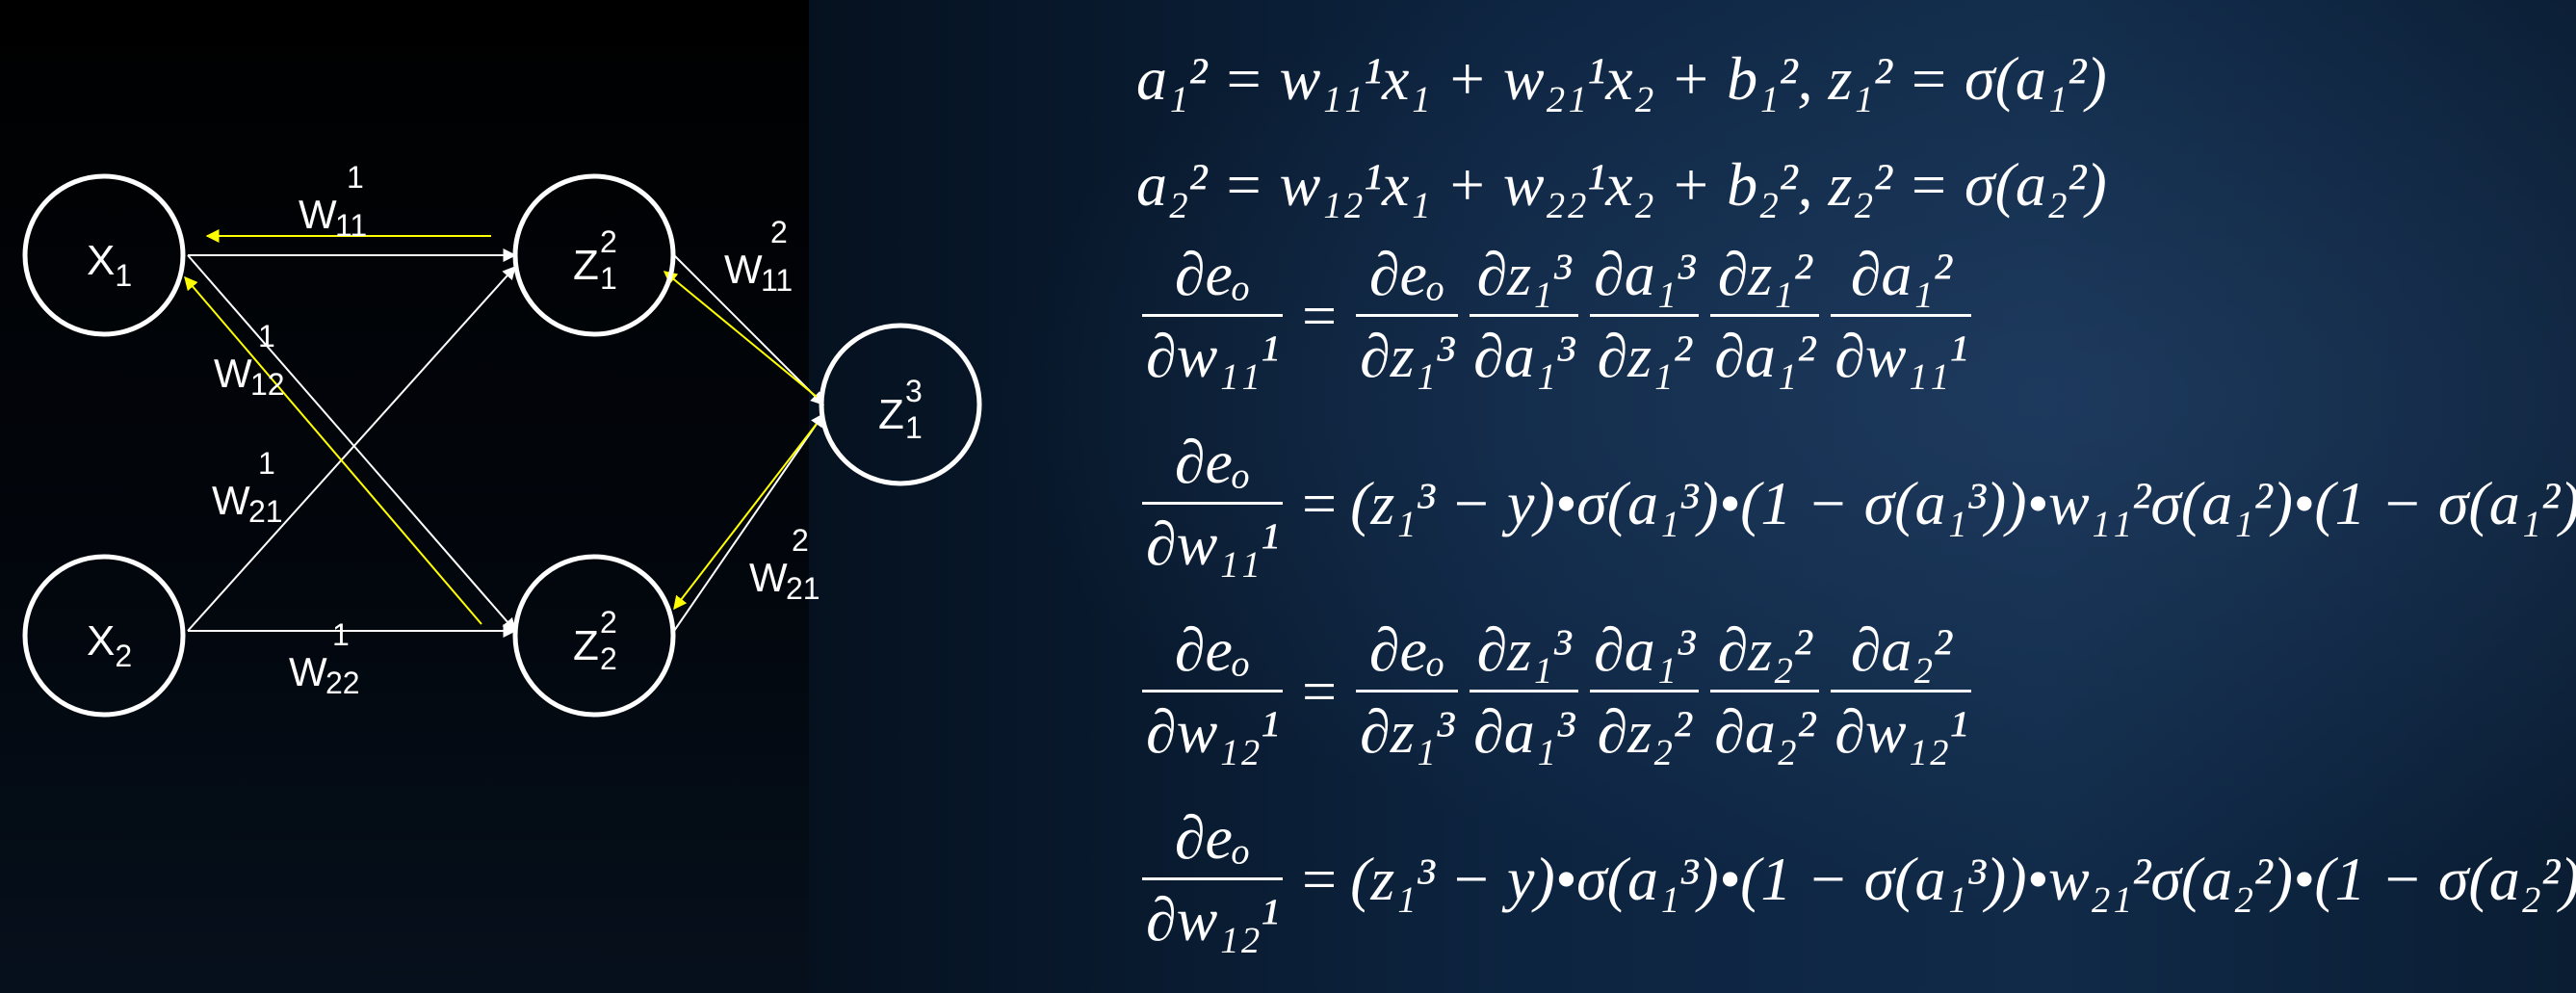  I want to click on backprop-edge-z22-x1, so click(333, 450).